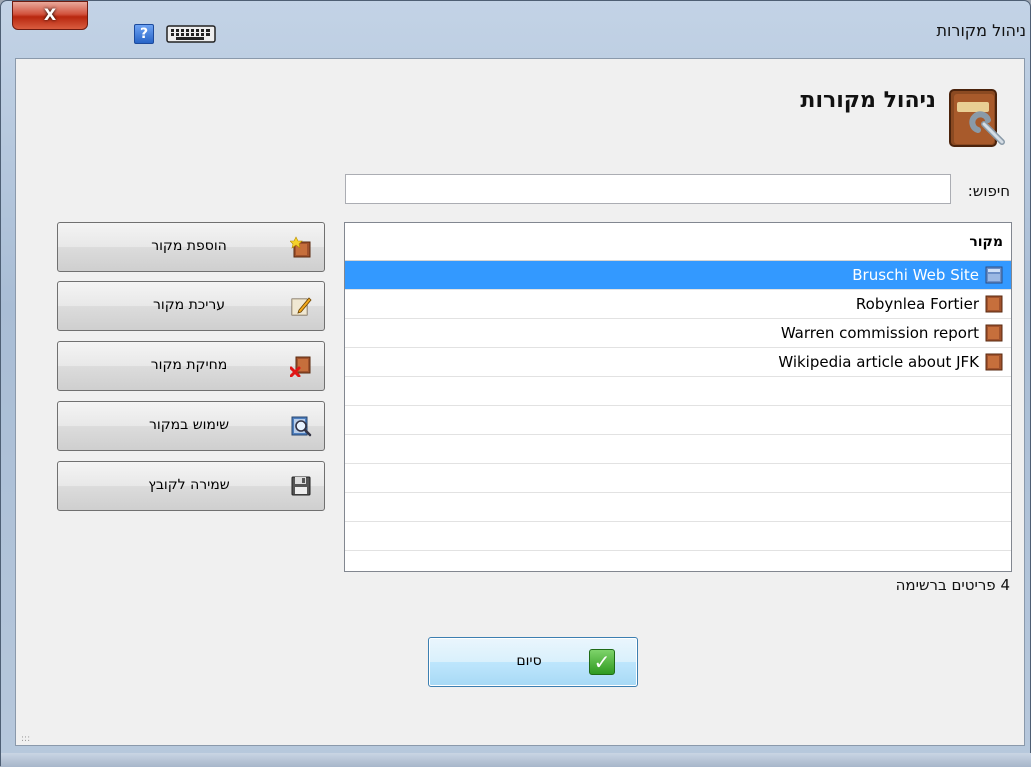  I want to click on list-item: Robynlea Fortier, so click(678, 304).